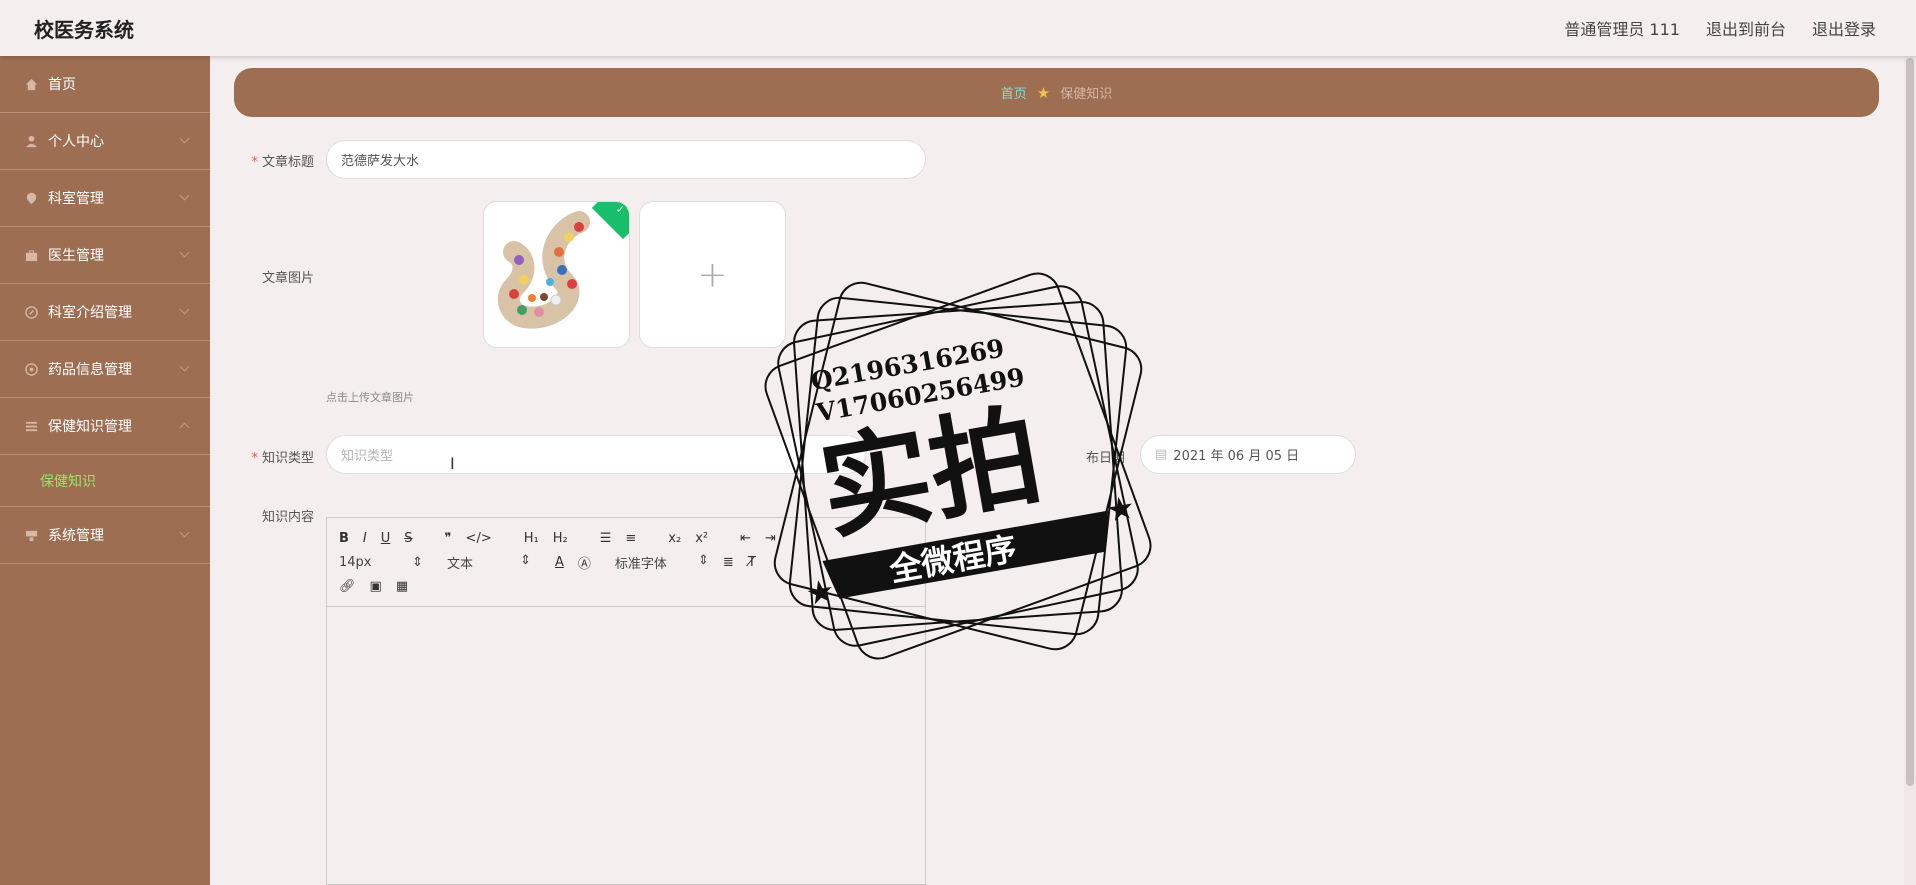 The image size is (1916, 885). What do you see at coordinates (560, 538) in the screenshot?
I see `h2-button: H₂` at bounding box center [560, 538].